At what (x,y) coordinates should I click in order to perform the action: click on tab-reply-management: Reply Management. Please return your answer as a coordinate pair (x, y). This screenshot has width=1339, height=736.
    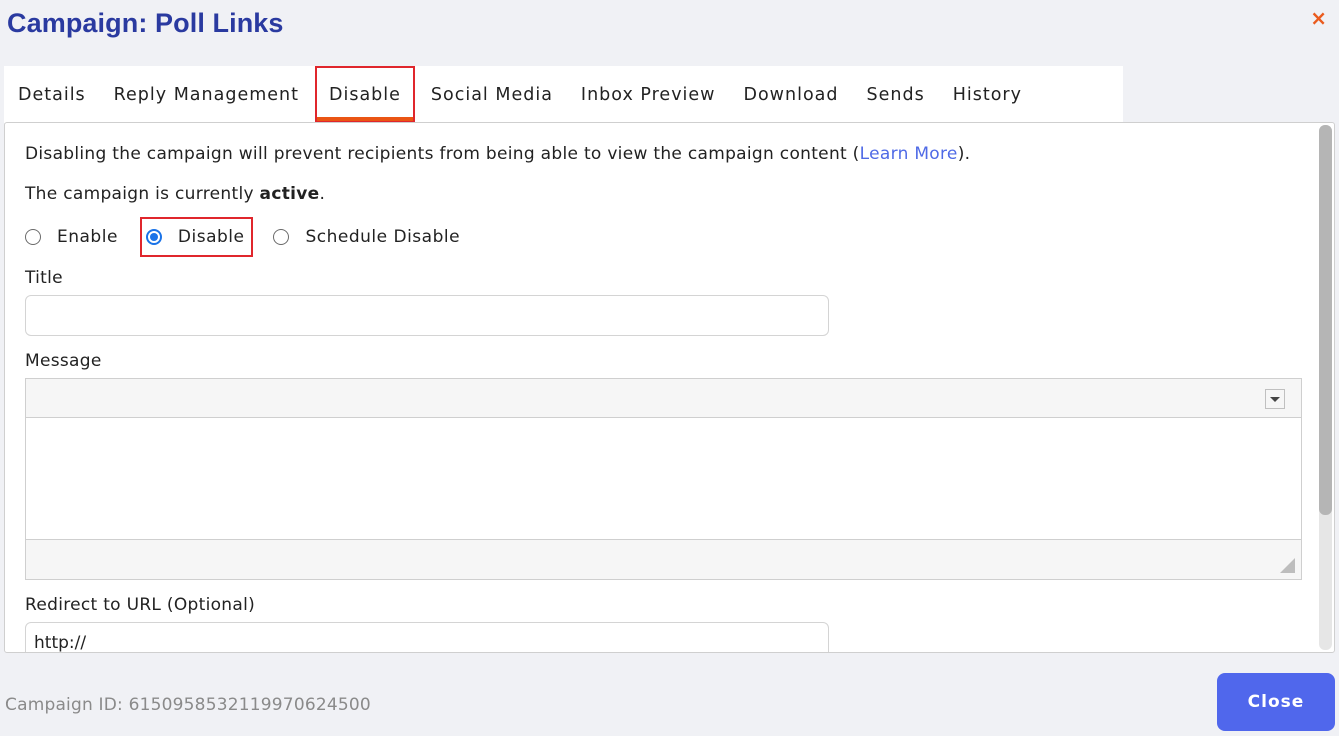
    Looking at the image, I should click on (206, 94).